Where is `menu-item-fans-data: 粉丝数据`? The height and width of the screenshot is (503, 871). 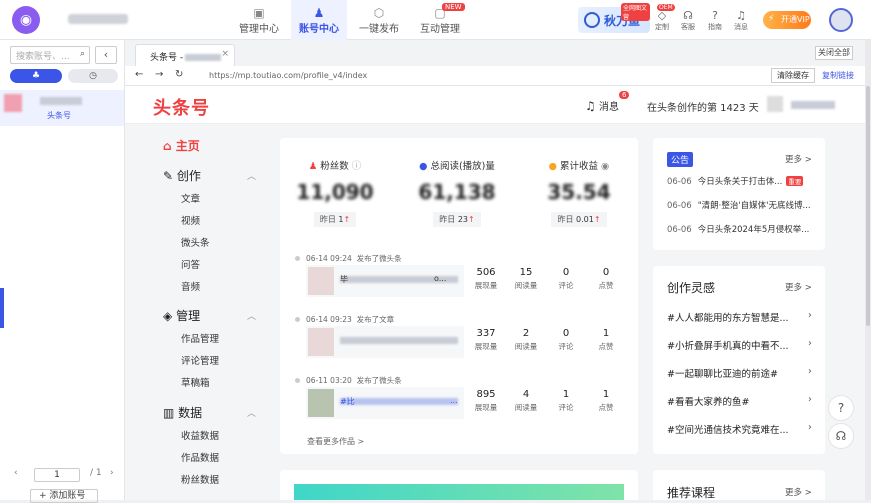 menu-item-fans-data: 粉丝数据 is located at coordinates (200, 479).